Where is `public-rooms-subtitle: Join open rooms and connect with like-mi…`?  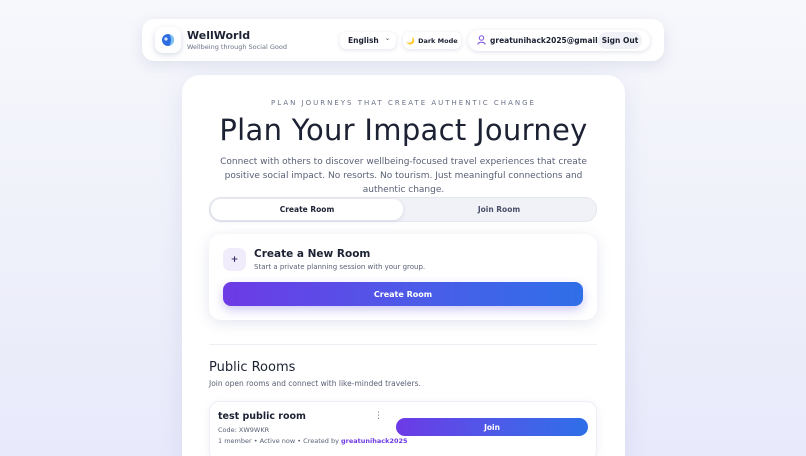
public-rooms-subtitle: Join open rooms and connect with like-mi… is located at coordinates (315, 383).